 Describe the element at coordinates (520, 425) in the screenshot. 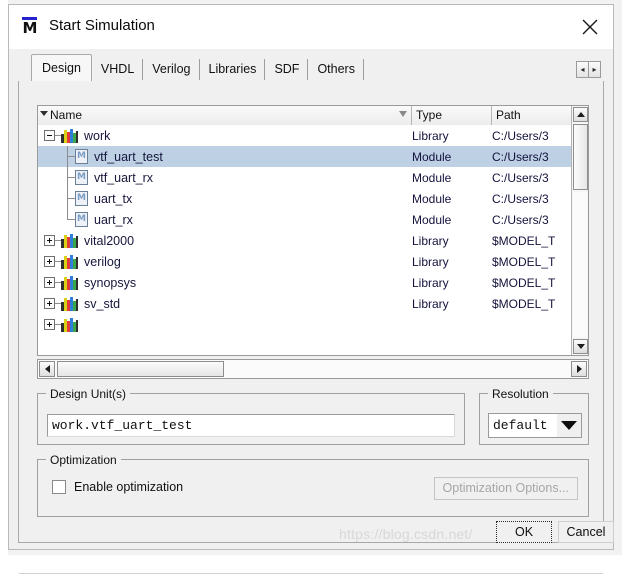

I see `resolution-selected-value: default` at that location.